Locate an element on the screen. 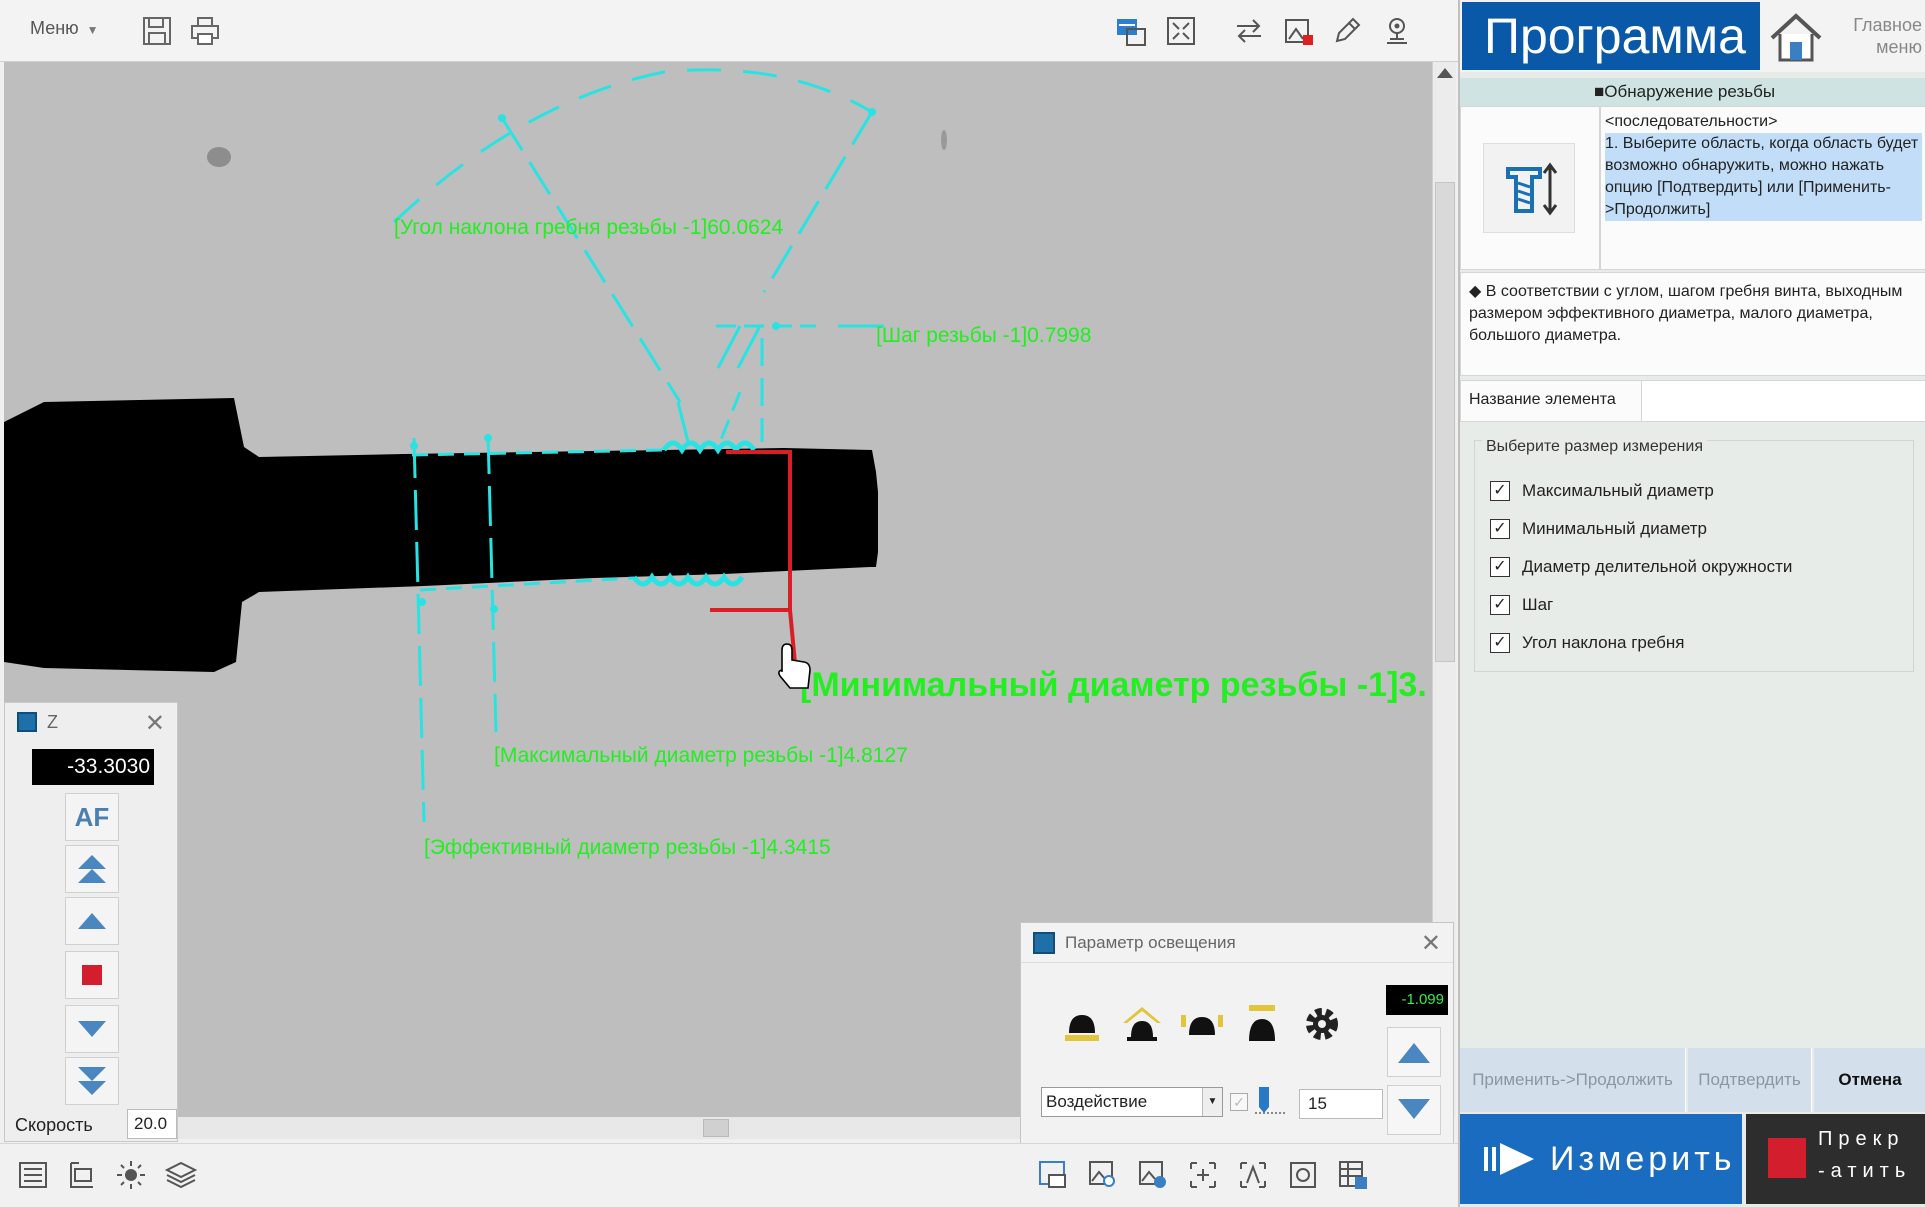 Image resolution: width=1925 pixels, height=1207 pixels. stop-label: -атить is located at coordinates (1865, 1171).